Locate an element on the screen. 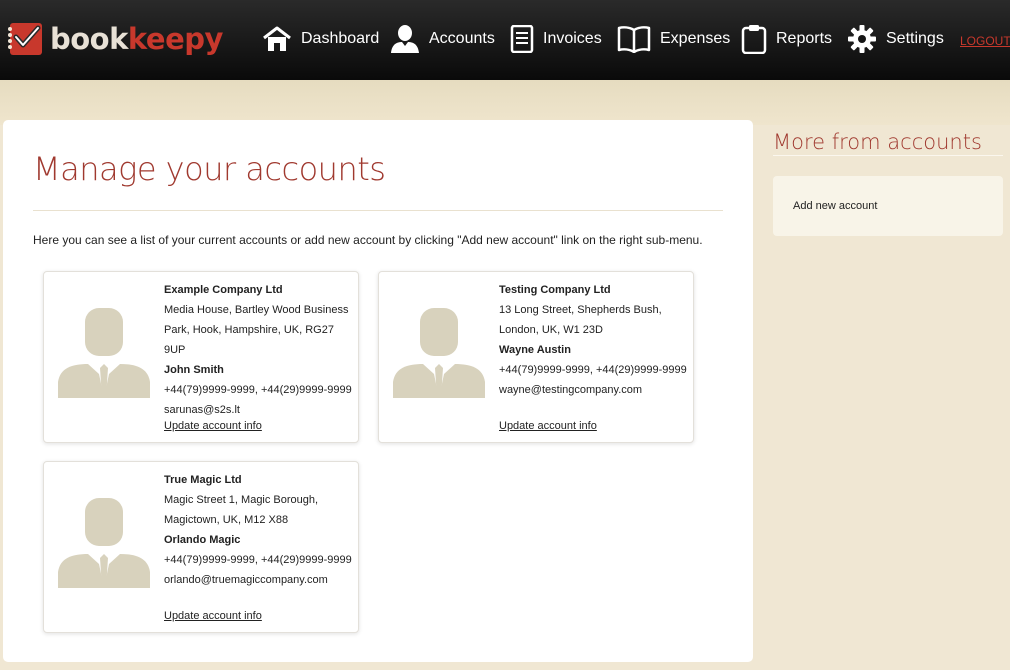 The image size is (1010, 670). address-line-1: 13 Long Street, Shepherds Bush, is located at coordinates (580, 310).